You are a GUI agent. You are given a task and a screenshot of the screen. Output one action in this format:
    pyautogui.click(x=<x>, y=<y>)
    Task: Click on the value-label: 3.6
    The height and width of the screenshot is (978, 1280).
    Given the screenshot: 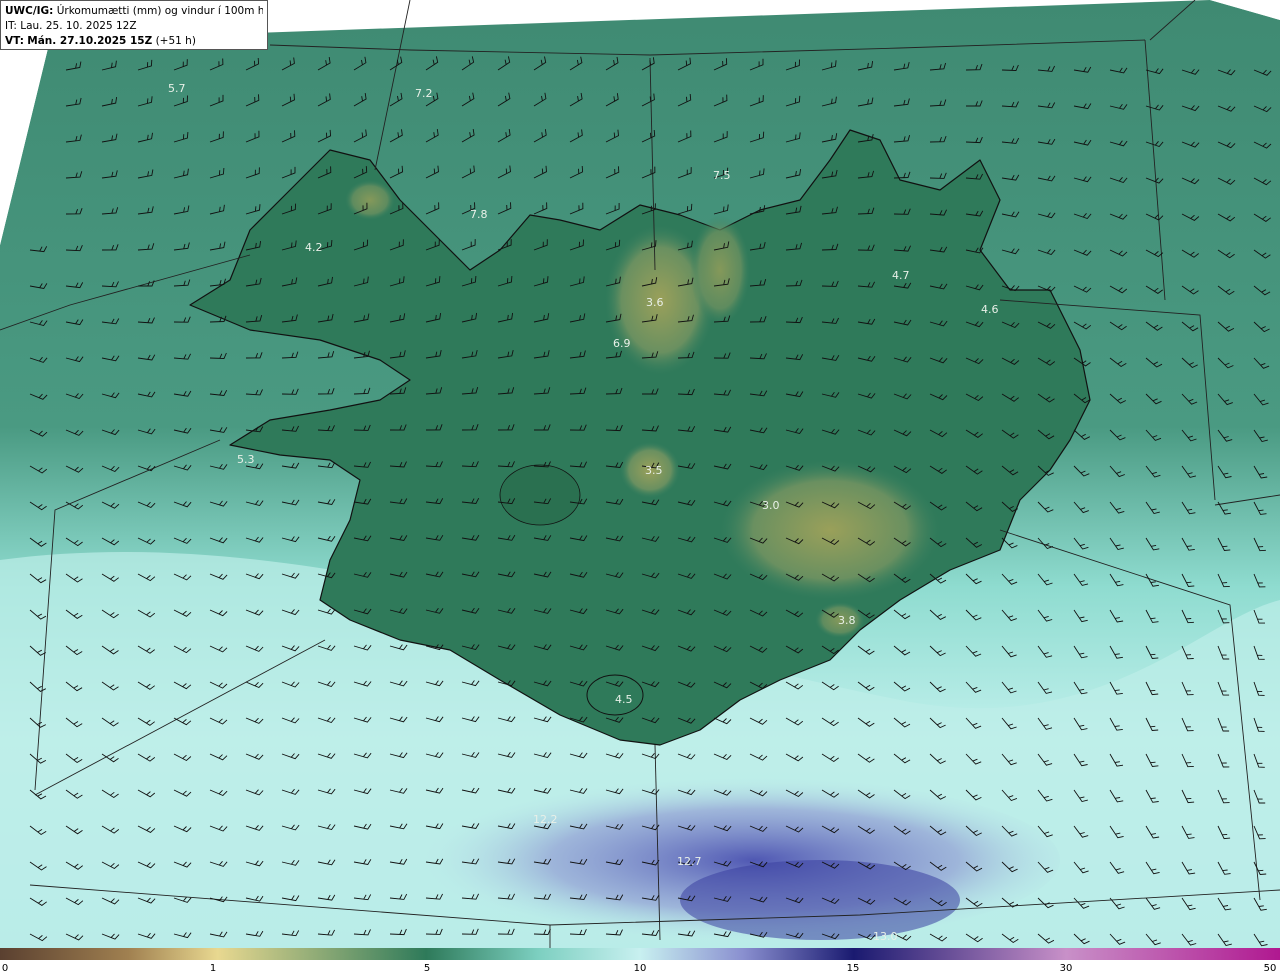 What is the action you would take?
    pyautogui.click(x=655, y=302)
    